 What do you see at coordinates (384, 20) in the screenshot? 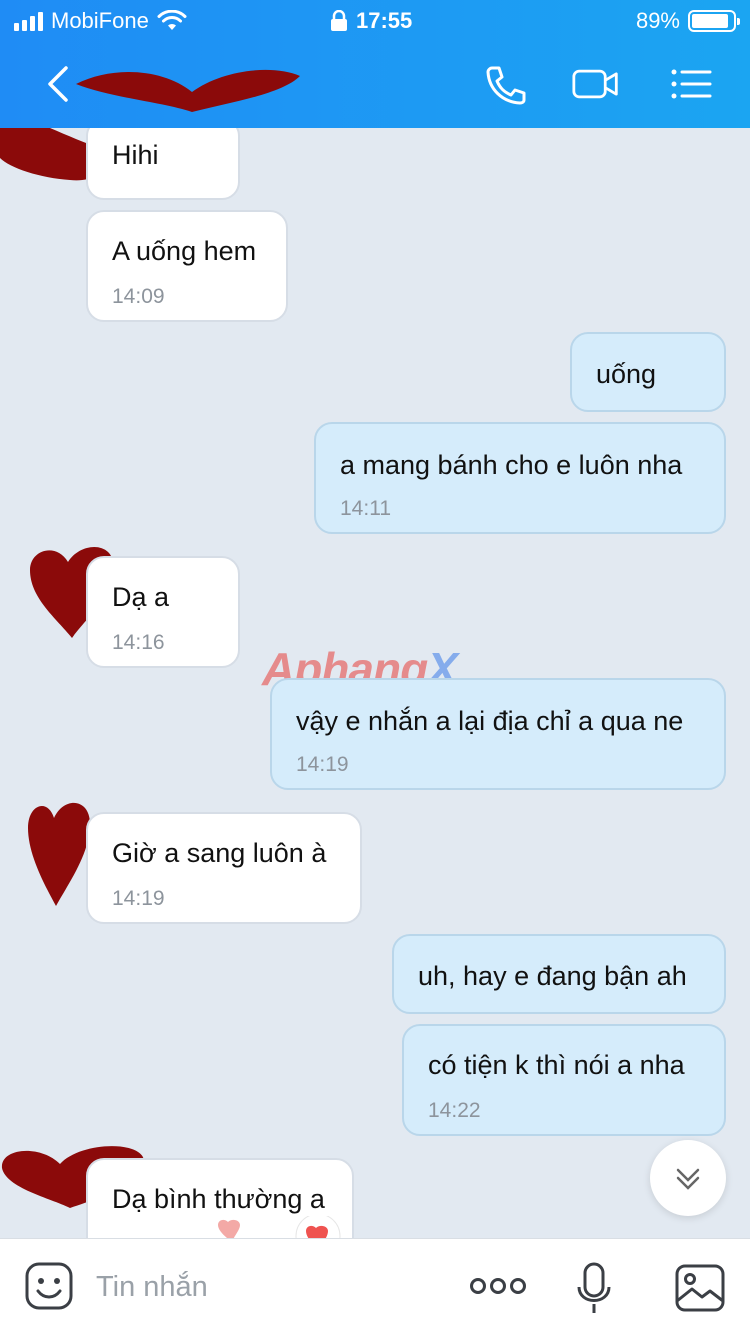
I see `clock: 17:55` at bounding box center [384, 20].